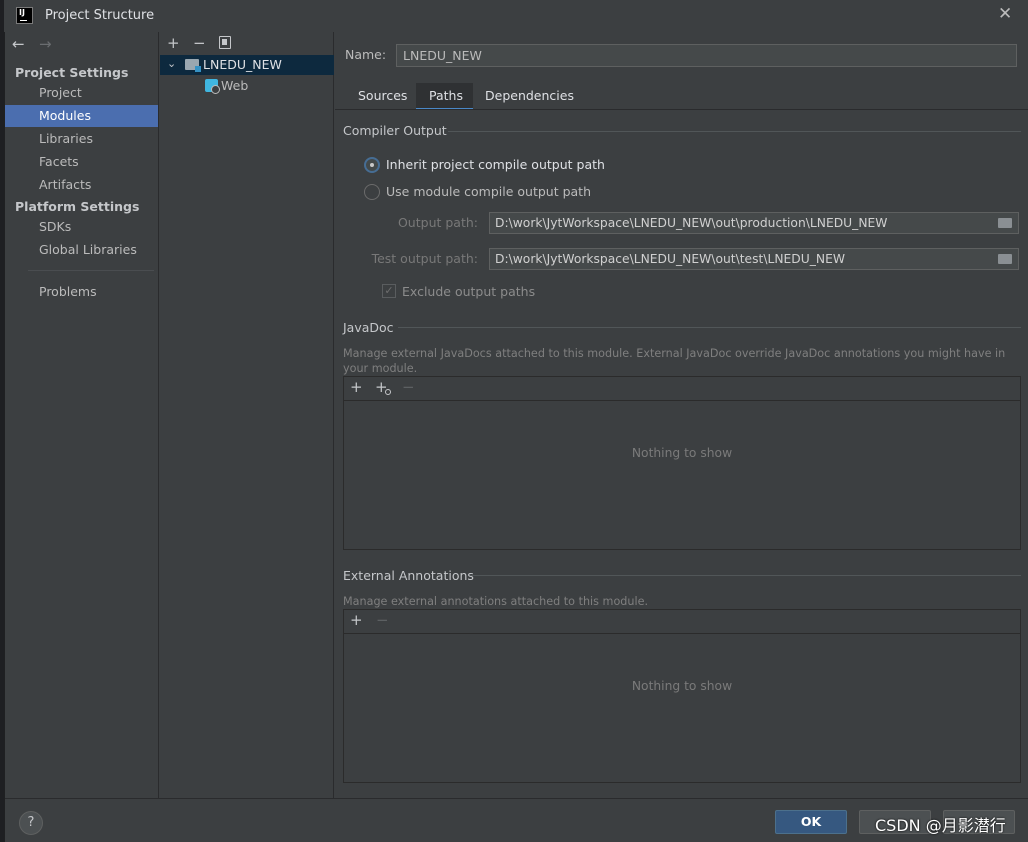 The width and height of the screenshot is (1028, 842). I want to click on tab-dependencies: Dependencies, so click(529, 98).